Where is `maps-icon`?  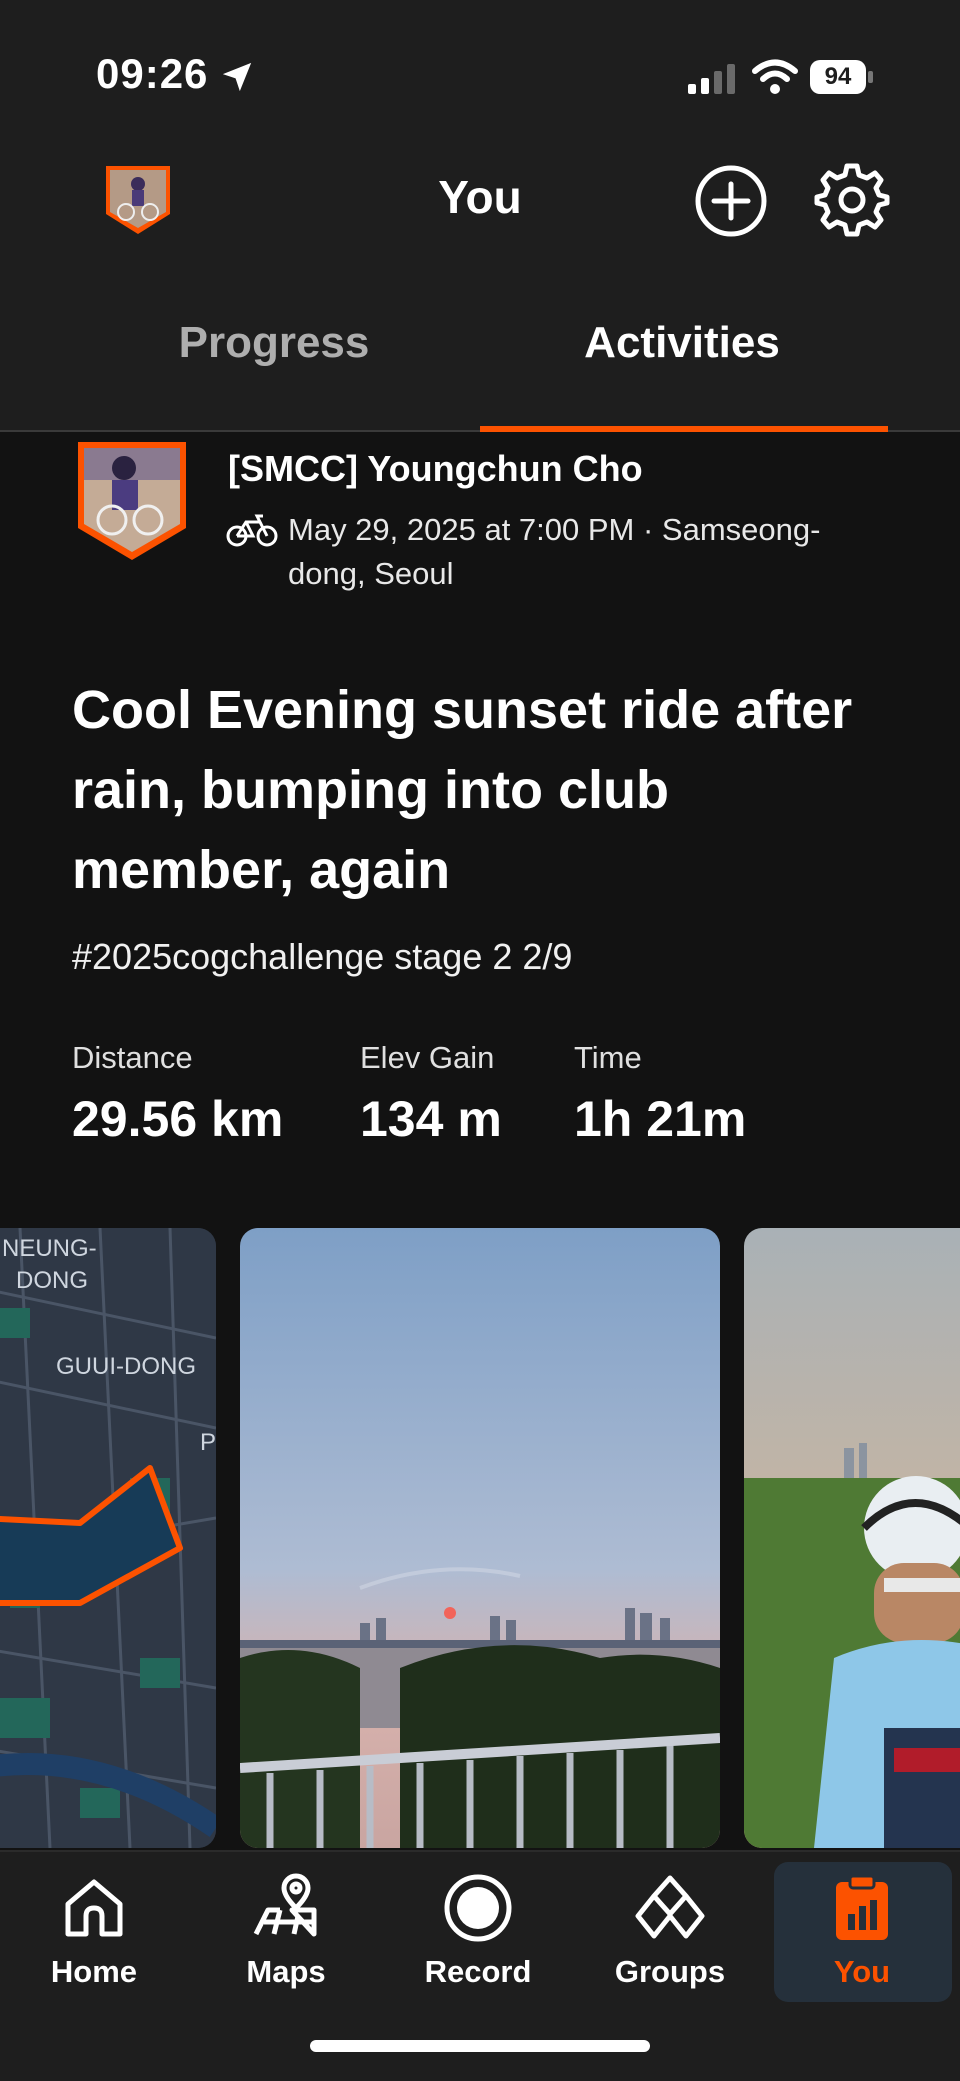 maps-icon is located at coordinates (285, 1905).